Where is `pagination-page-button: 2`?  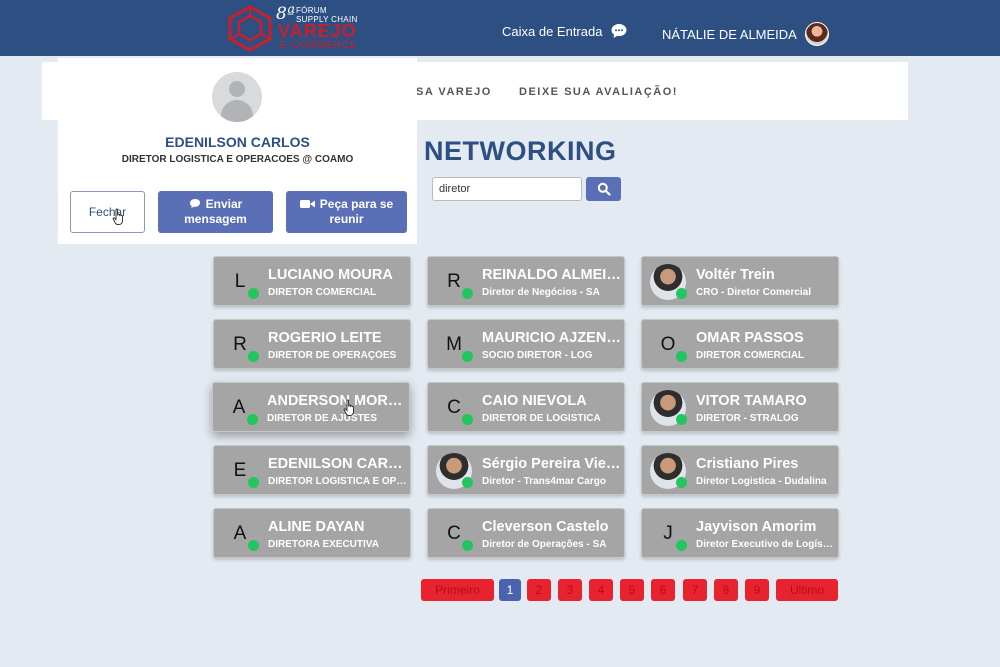
pagination-page-button: 2 is located at coordinates (539, 590).